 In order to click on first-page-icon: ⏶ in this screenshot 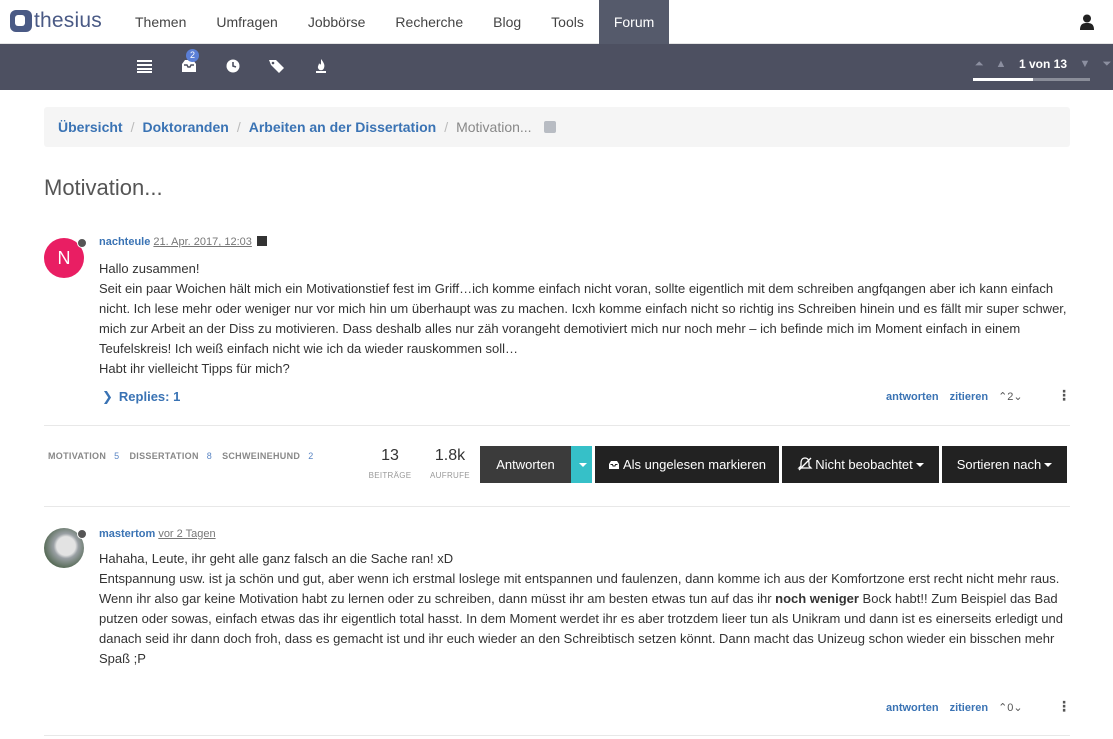, I will do `click(979, 64)`.